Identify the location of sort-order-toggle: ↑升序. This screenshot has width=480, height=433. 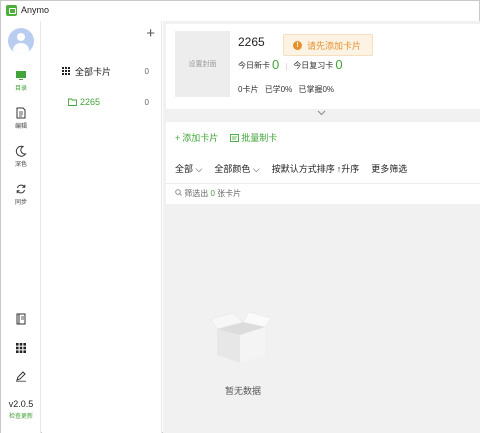
(348, 168).